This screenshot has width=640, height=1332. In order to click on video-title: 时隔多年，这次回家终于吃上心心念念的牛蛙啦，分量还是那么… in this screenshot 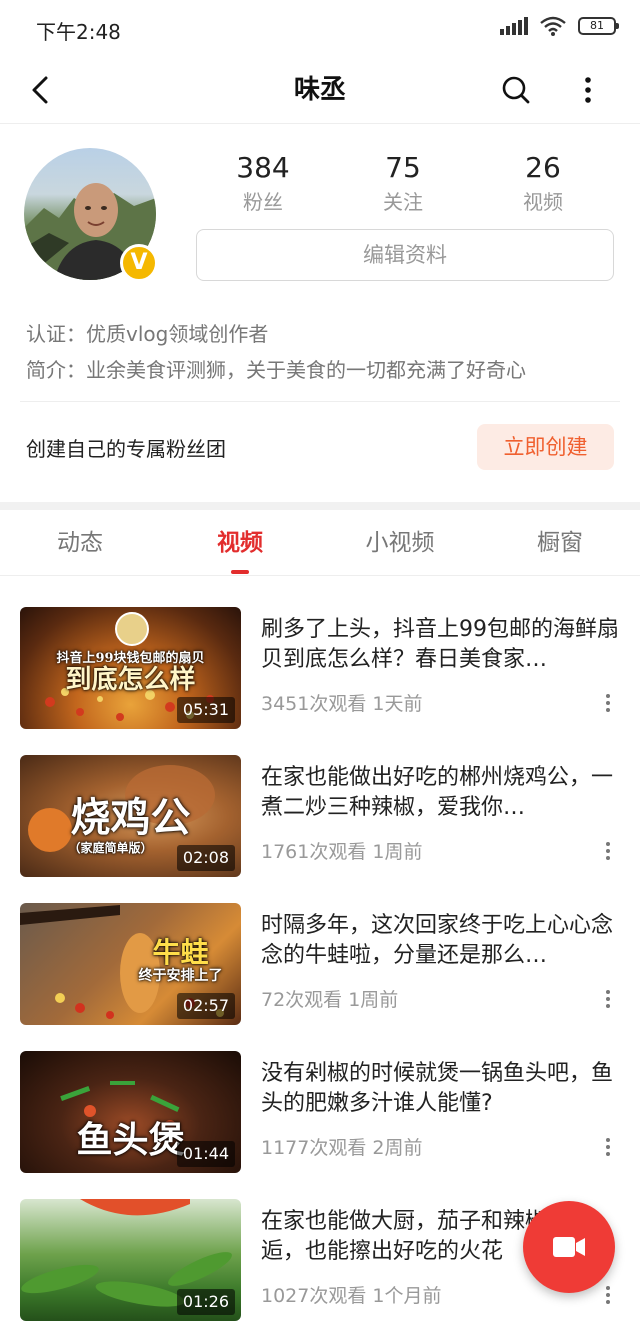, I will do `click(440, 941)`.